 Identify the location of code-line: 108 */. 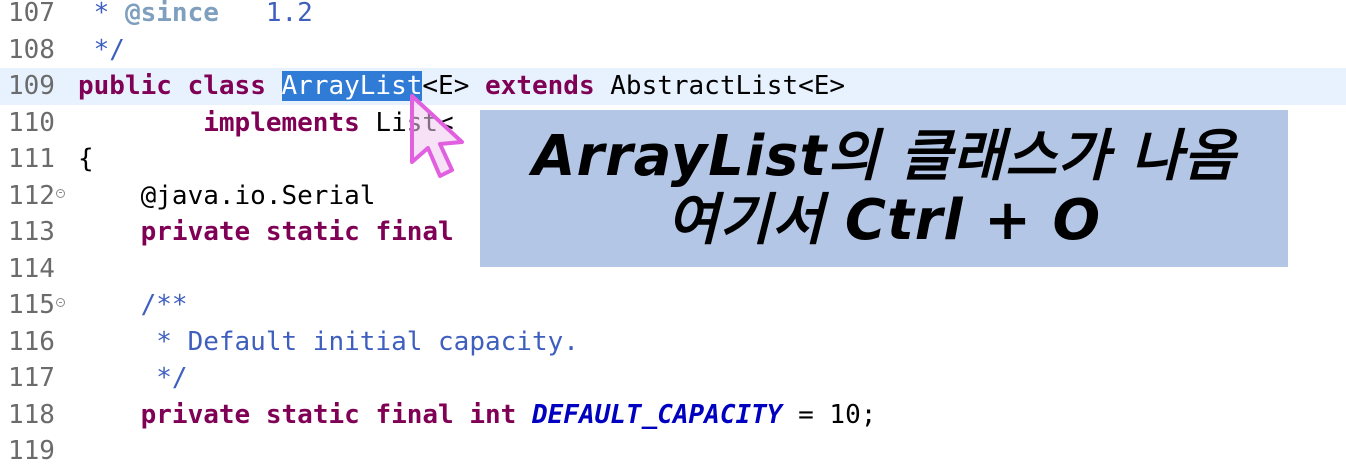
(673, 50).